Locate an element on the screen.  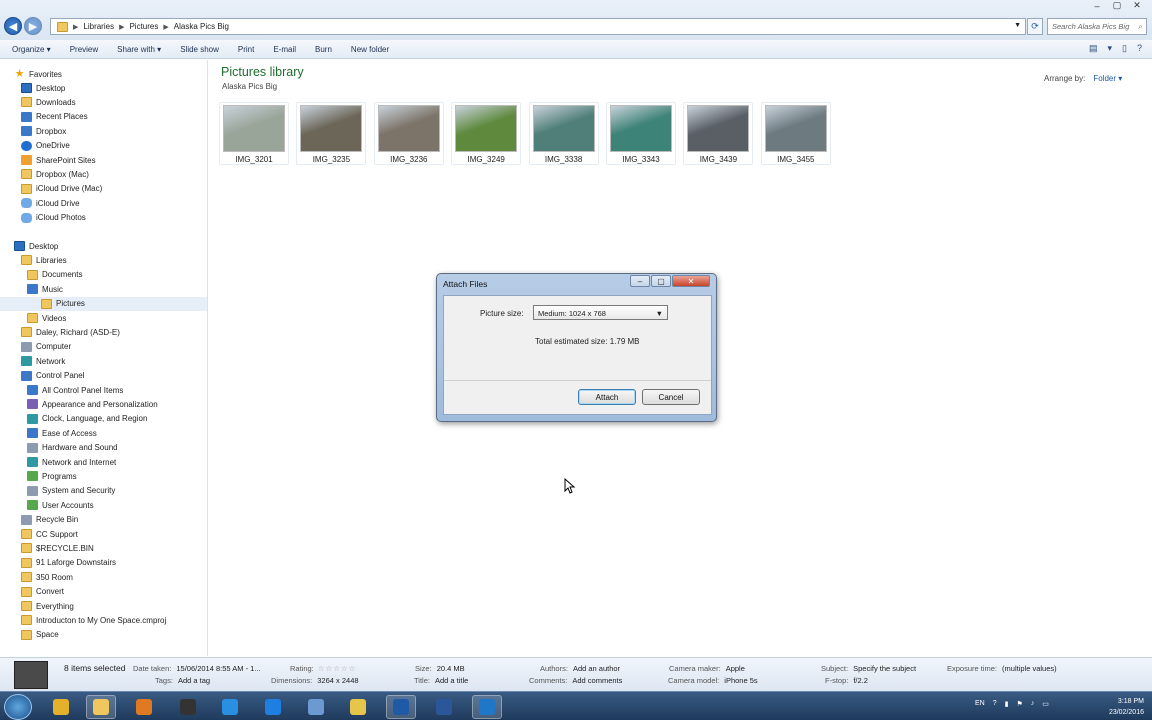
help-tray-icon: ? is located at coordinates (995, 704).